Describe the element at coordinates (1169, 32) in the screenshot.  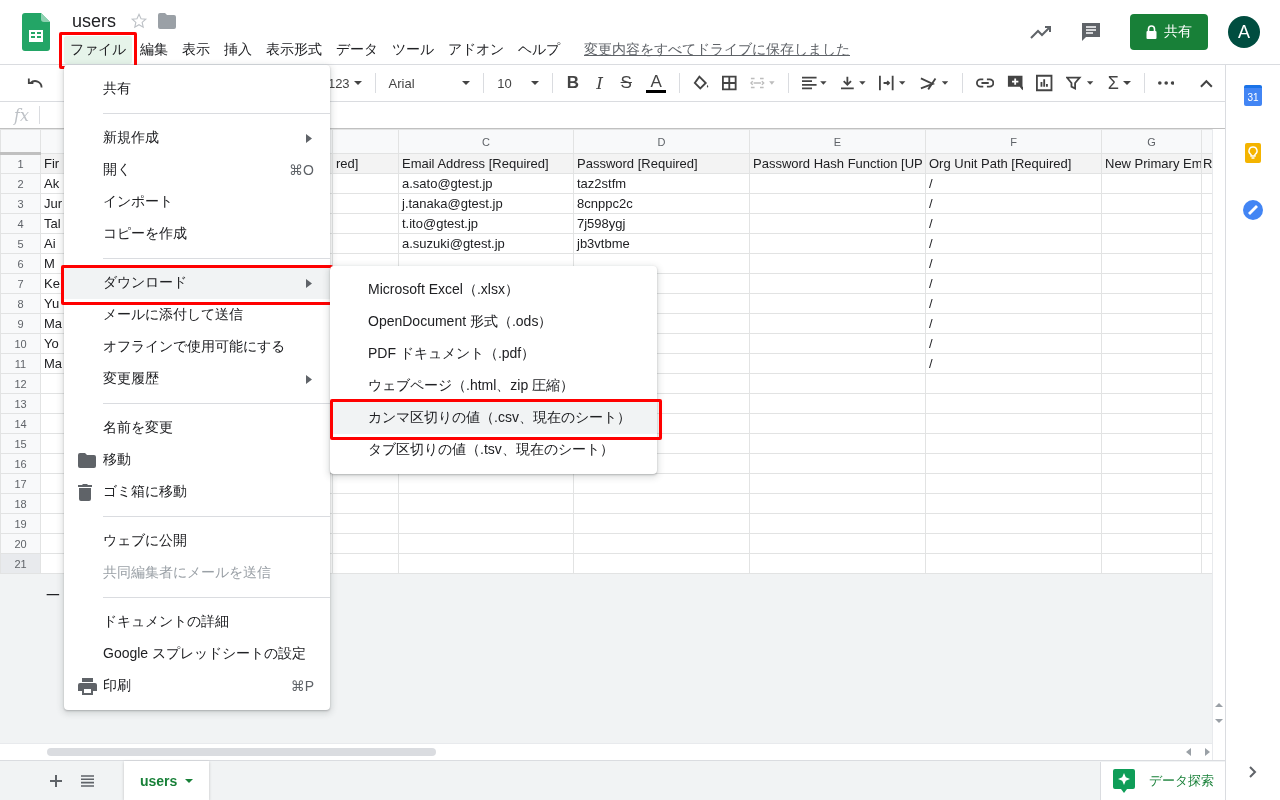
I see `share-button: 共有` at that location.